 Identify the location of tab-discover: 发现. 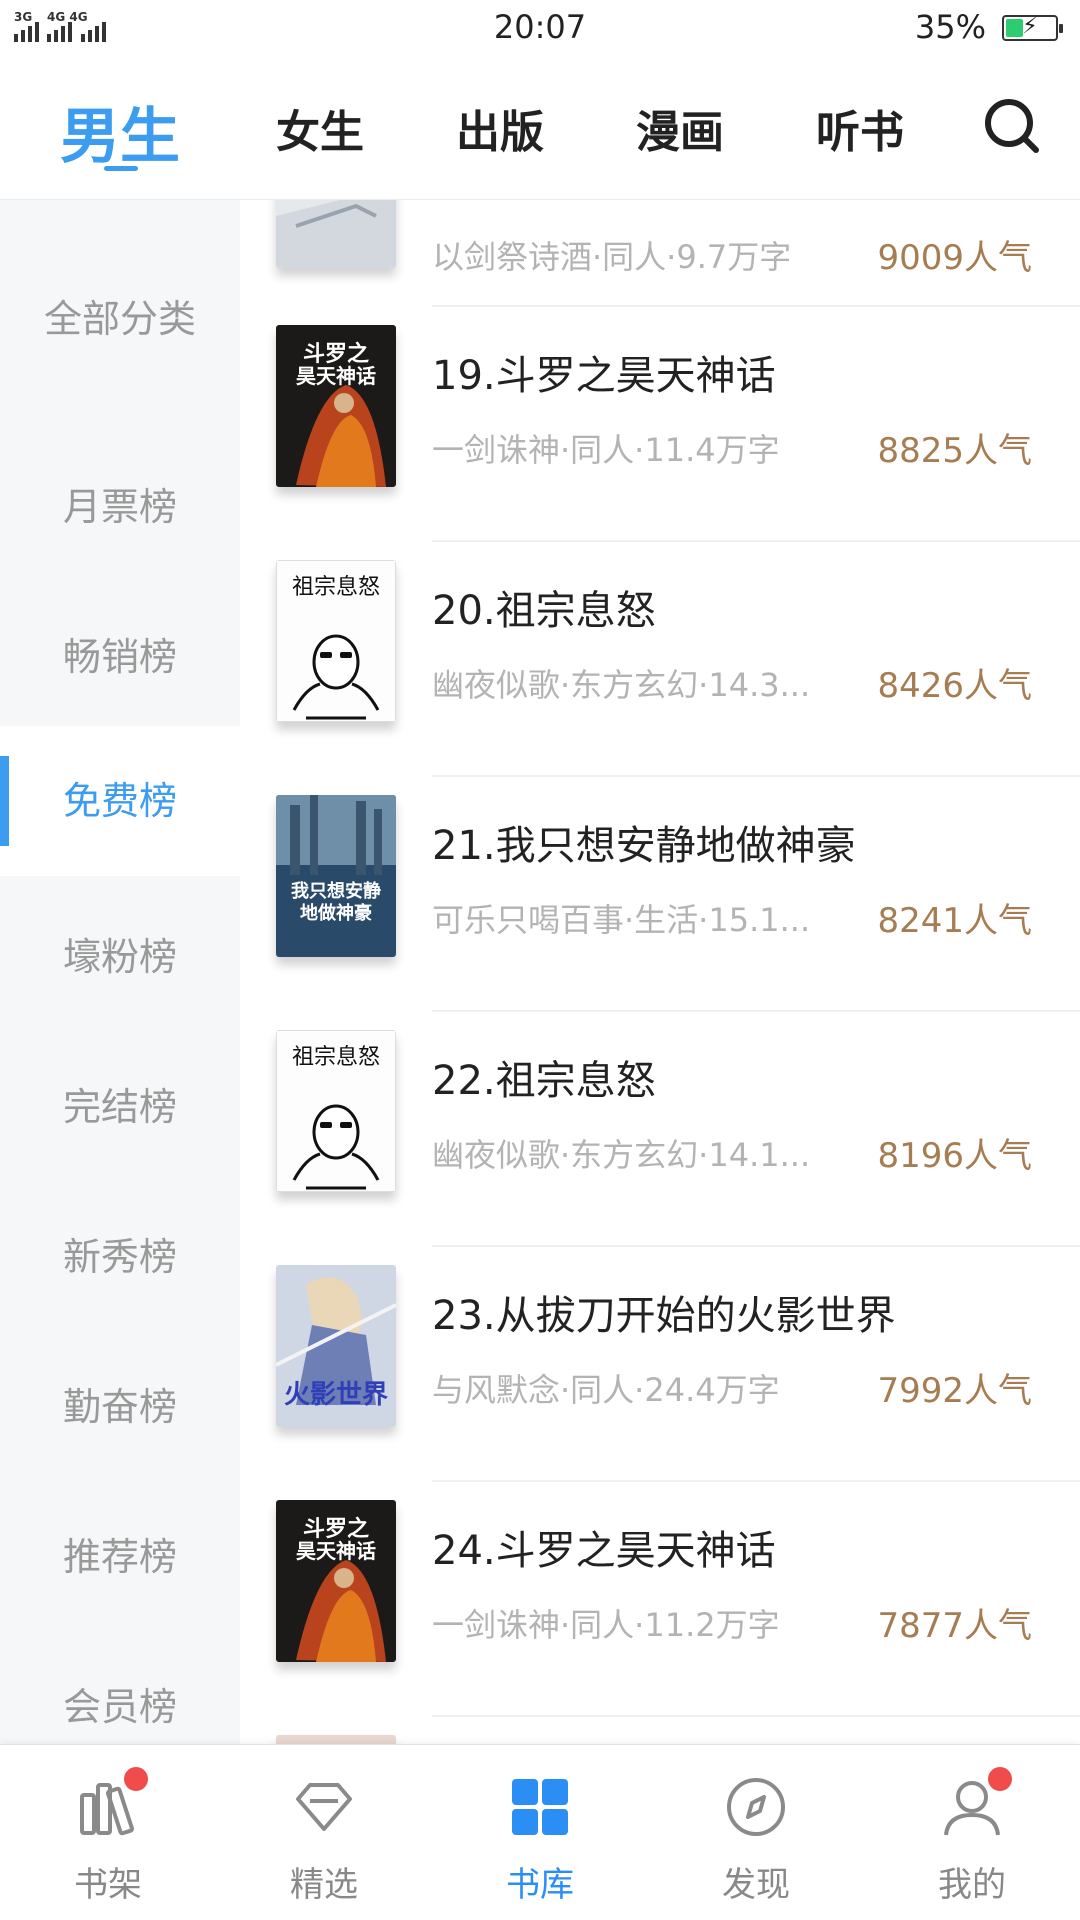
(756, 1832).